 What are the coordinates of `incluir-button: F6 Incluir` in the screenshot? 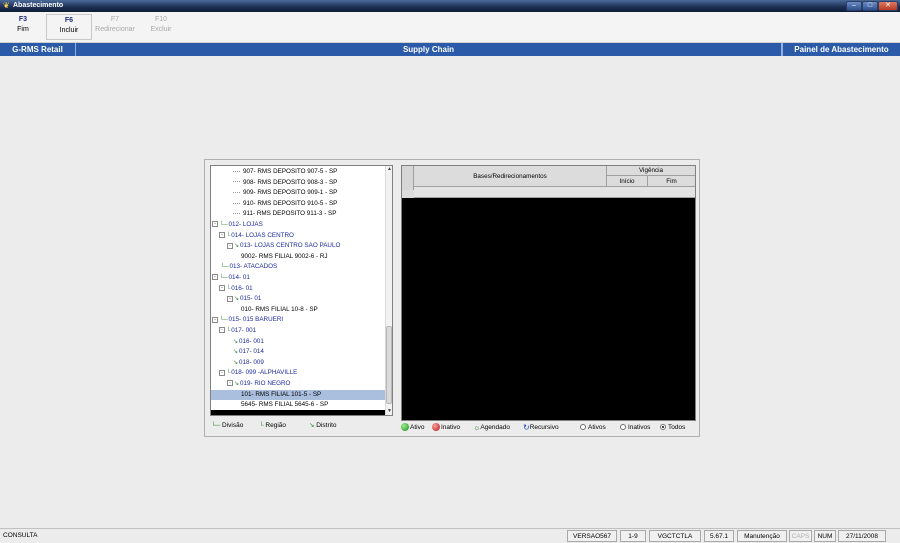 It's located at (69, 27).